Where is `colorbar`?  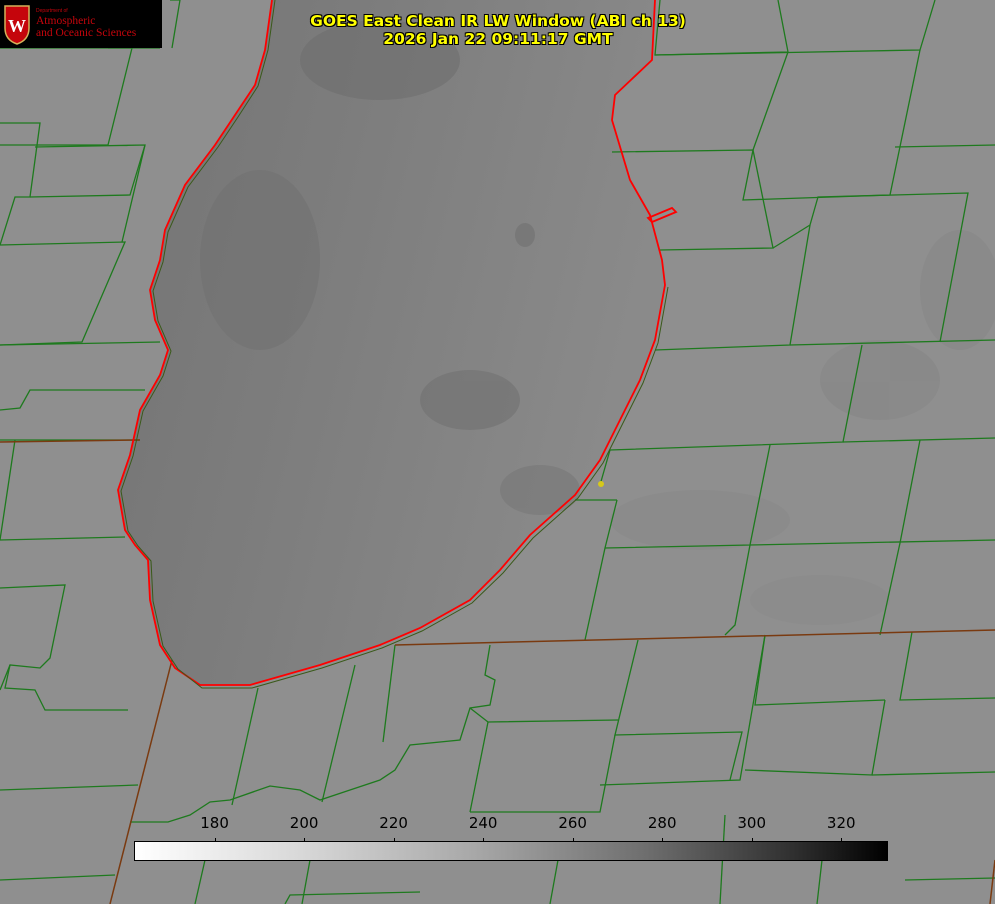
colorbar is located at coordinates (511, 851).